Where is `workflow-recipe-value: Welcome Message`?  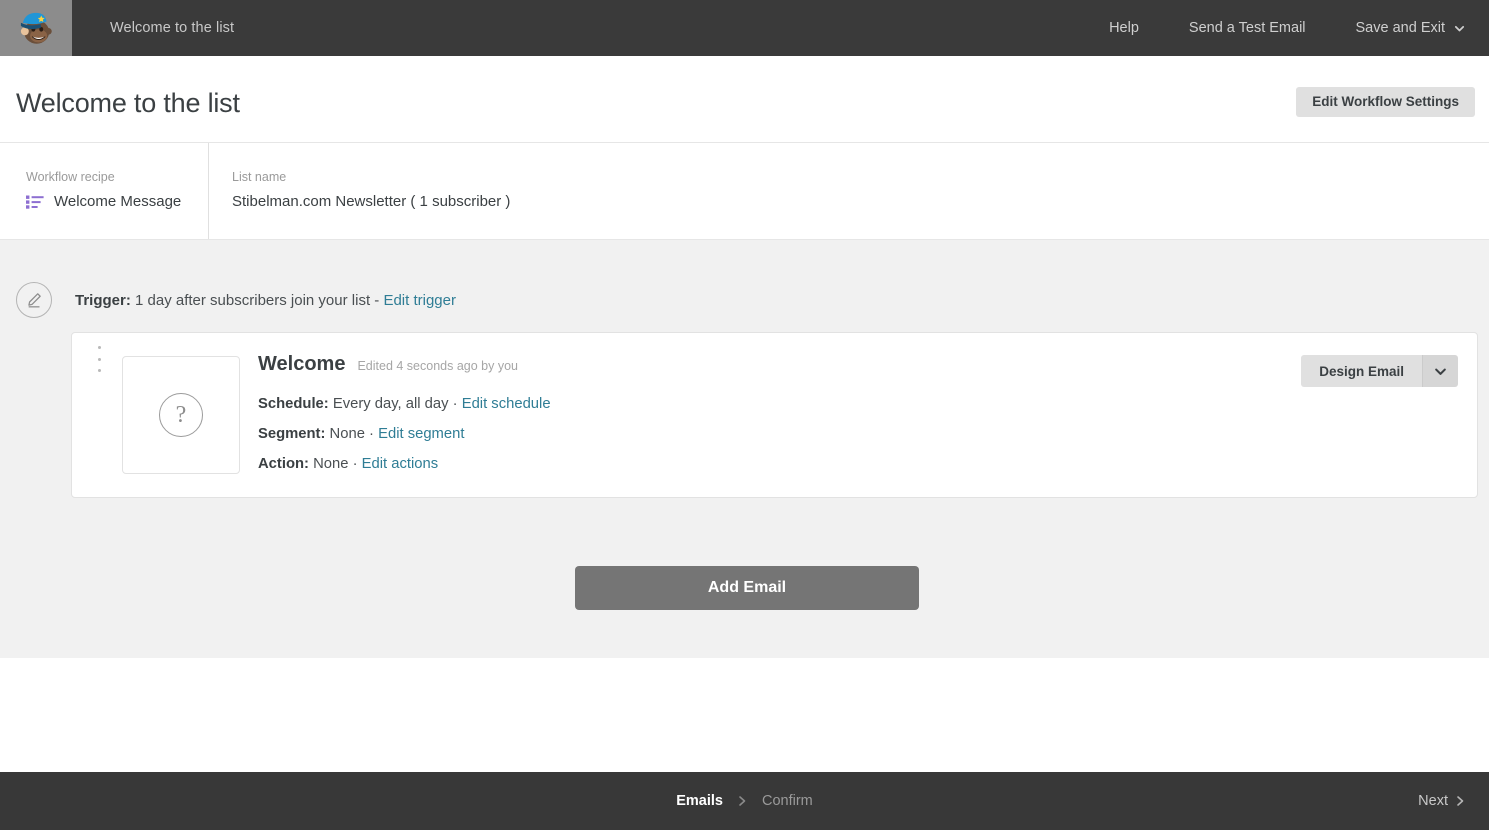 workflow-recipe-value: Welcome Message is located at coordinates (118, 201).